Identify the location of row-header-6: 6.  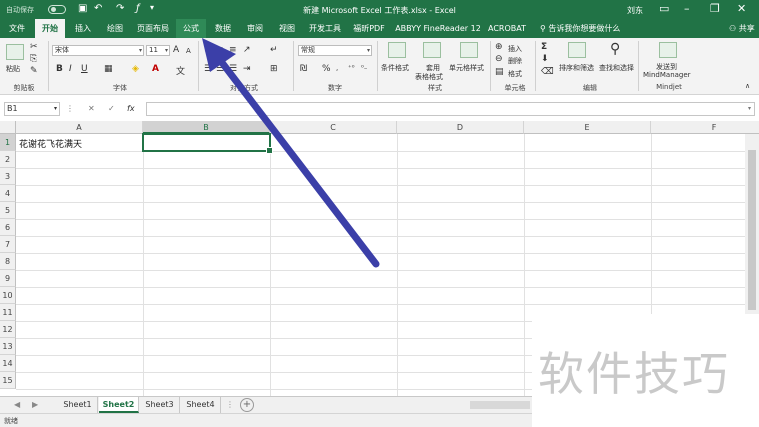
(8, 227).